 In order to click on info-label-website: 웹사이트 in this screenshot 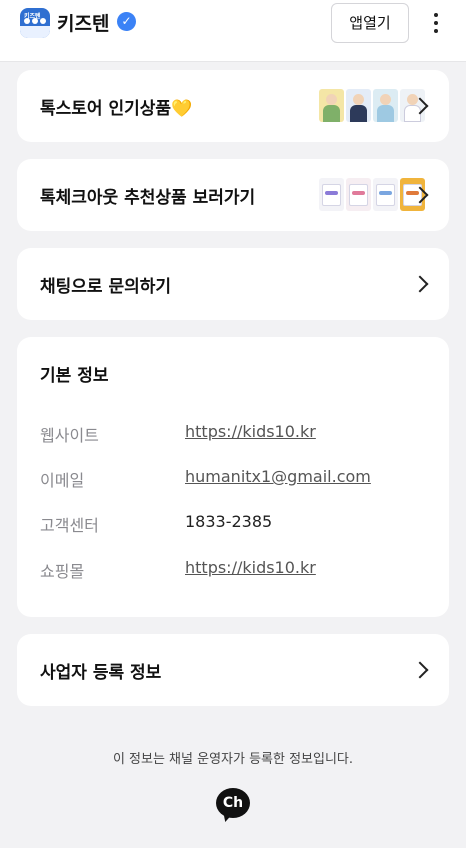, I will do `click(69, 435)`.